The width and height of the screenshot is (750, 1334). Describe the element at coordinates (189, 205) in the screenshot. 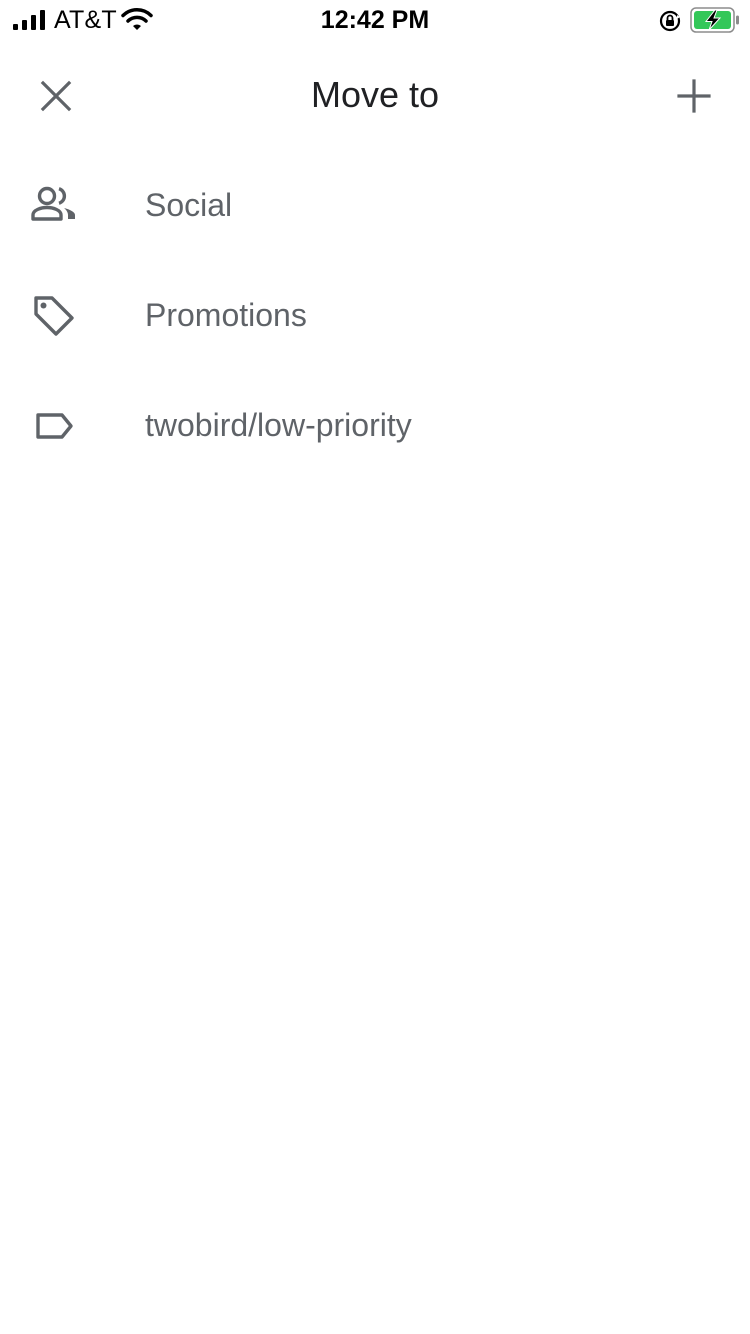

I see `list-item-label: Social` at that location.